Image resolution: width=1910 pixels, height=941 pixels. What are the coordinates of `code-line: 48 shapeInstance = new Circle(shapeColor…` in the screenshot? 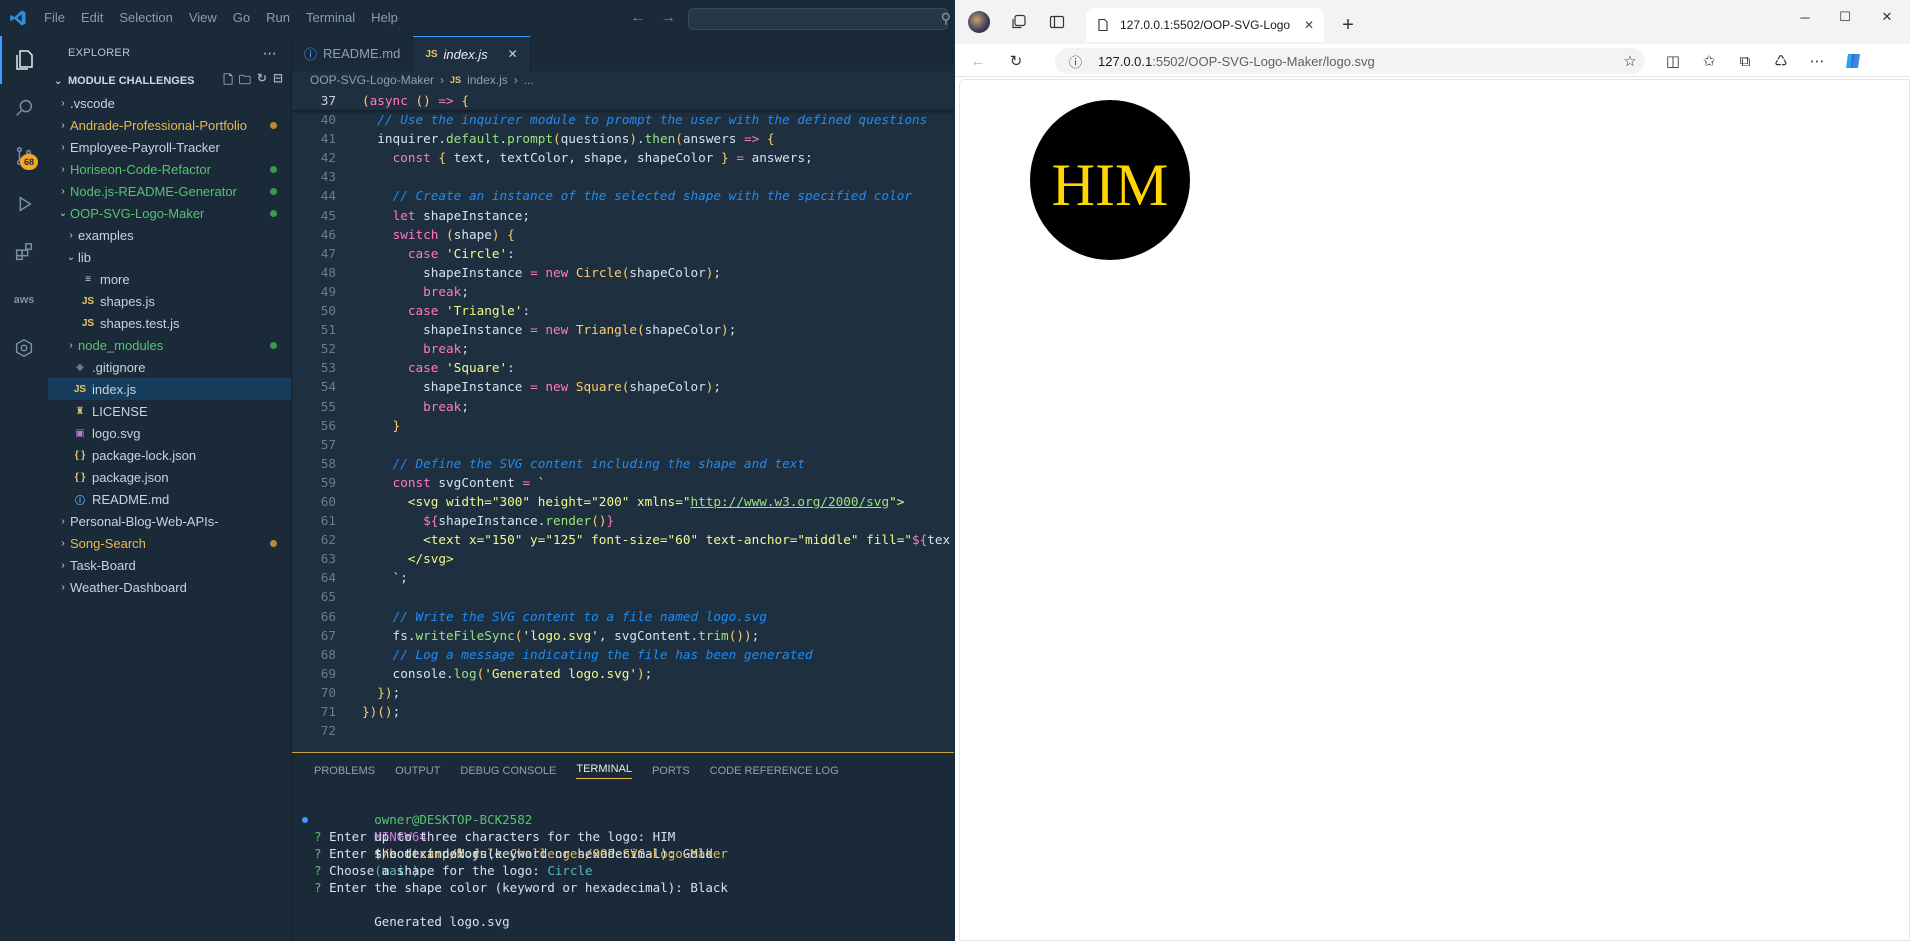 It's located at (623, 272).